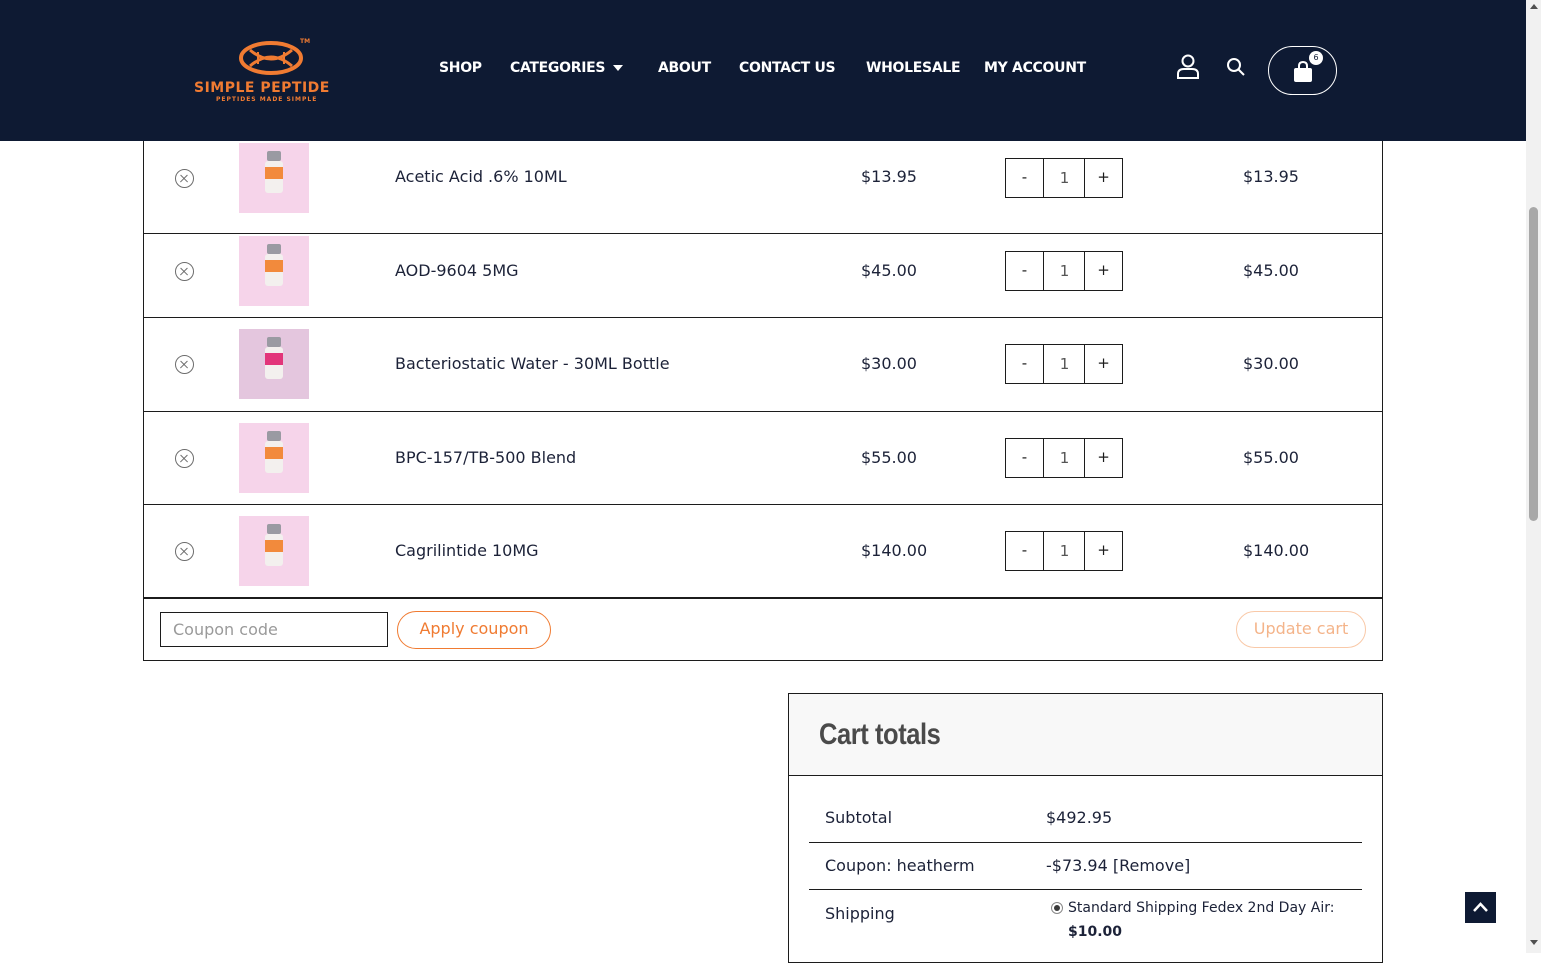 This screenshot has height=970, width=1541. Describe the element at coordinates (271, 58) in the screenshot. I see `dna-logo-icon` at that location.